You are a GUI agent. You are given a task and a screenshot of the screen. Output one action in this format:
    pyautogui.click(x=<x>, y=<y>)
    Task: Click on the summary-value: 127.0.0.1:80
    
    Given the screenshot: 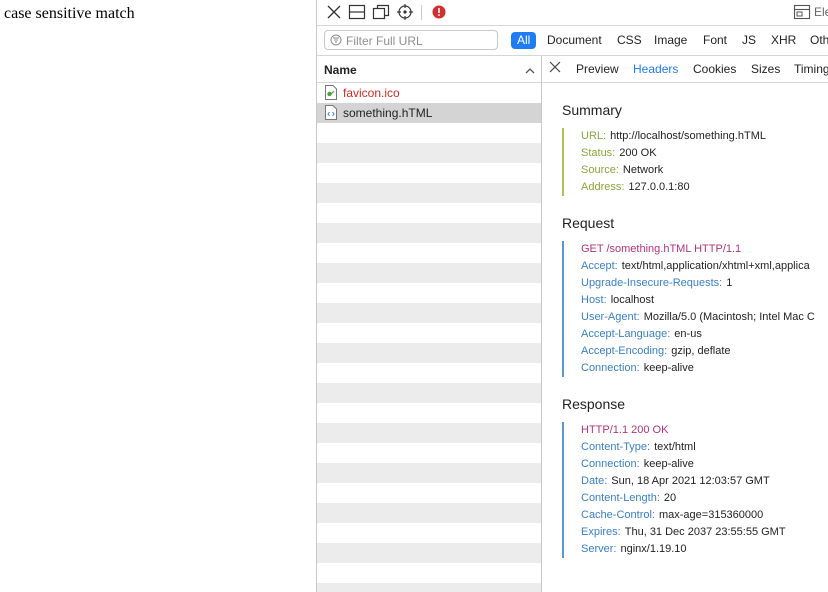 What is the action you would take?
    pyautogui.click(x=659, y=187)
    